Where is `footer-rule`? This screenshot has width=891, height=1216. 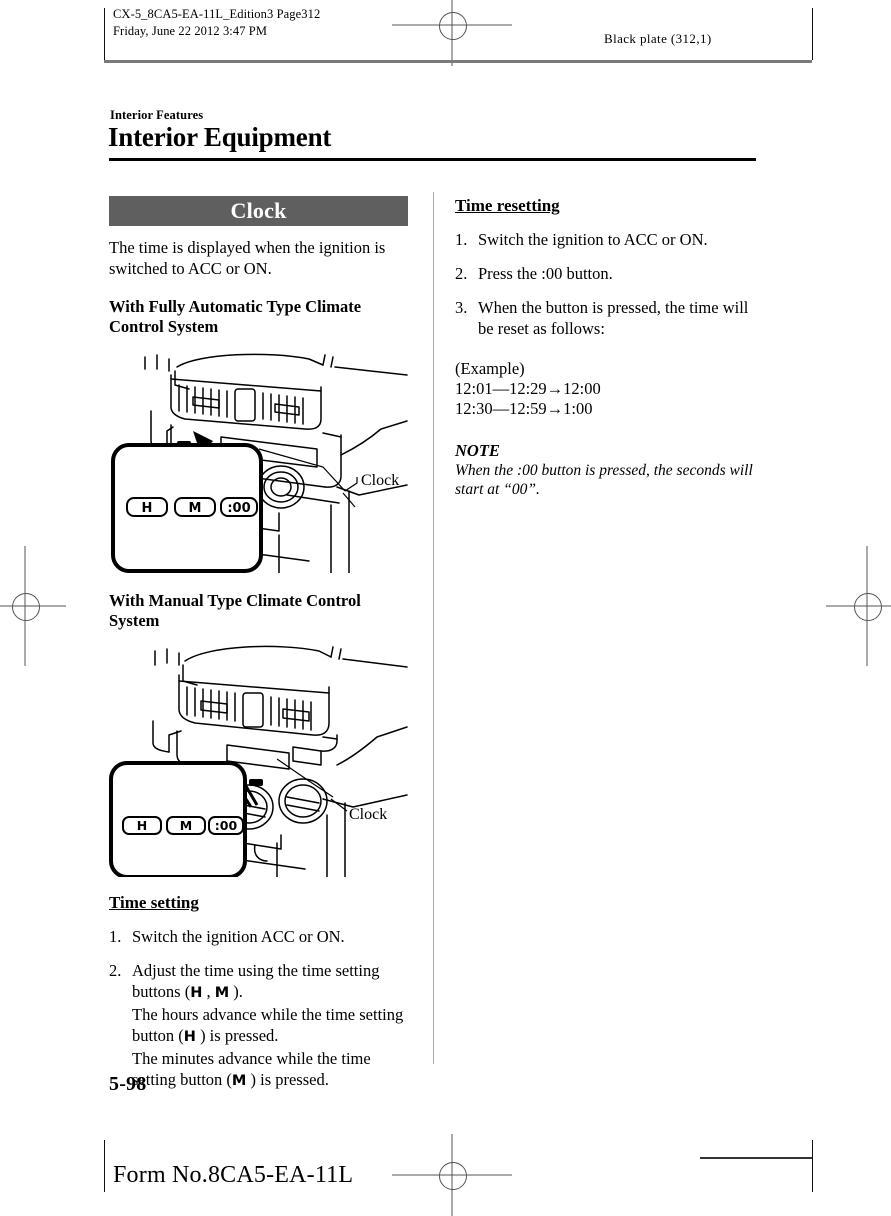
footer-rule is located at coordinates (756, 1158).